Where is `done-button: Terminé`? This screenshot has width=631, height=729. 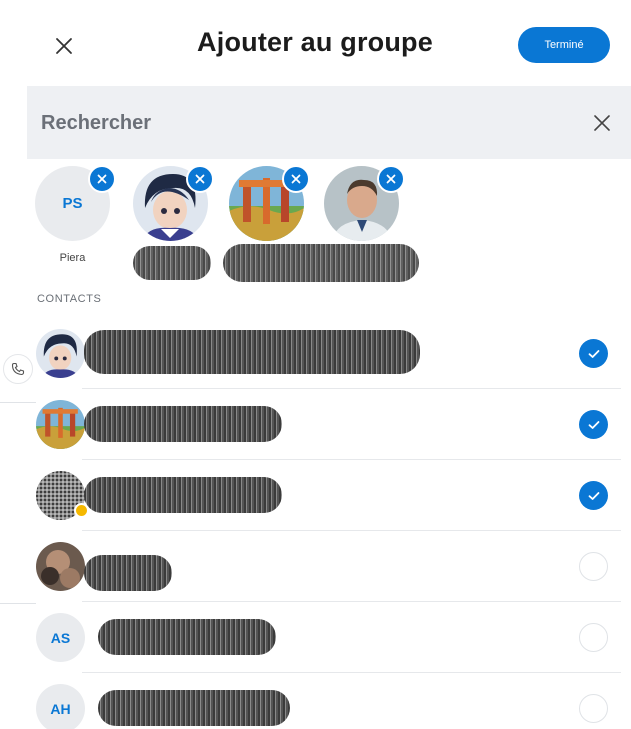
done-button: Terminé is located at coordinates (564, 45).